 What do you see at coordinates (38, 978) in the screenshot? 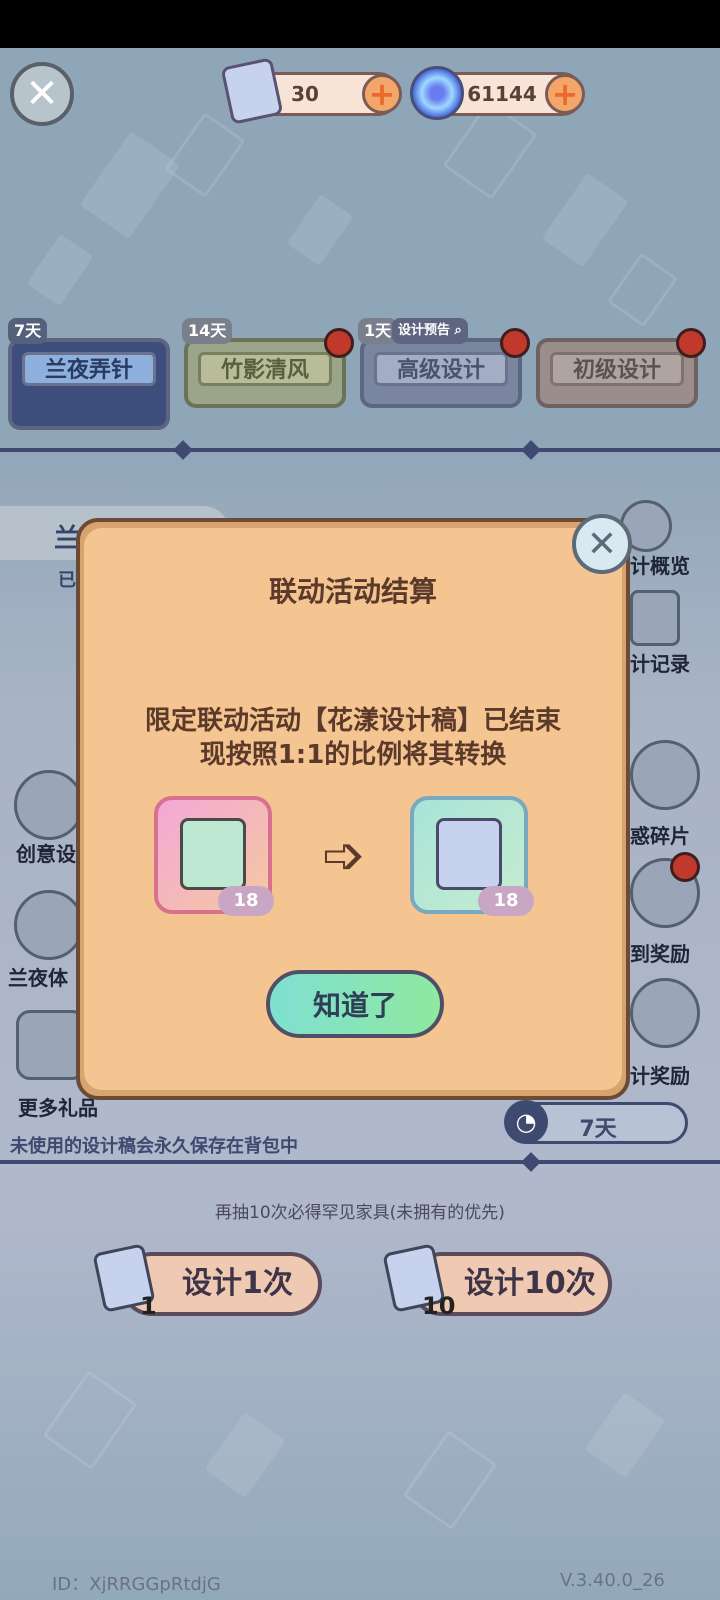
I see `lanye-experience-label: 兰夜体` at bounding box center [38, 978].